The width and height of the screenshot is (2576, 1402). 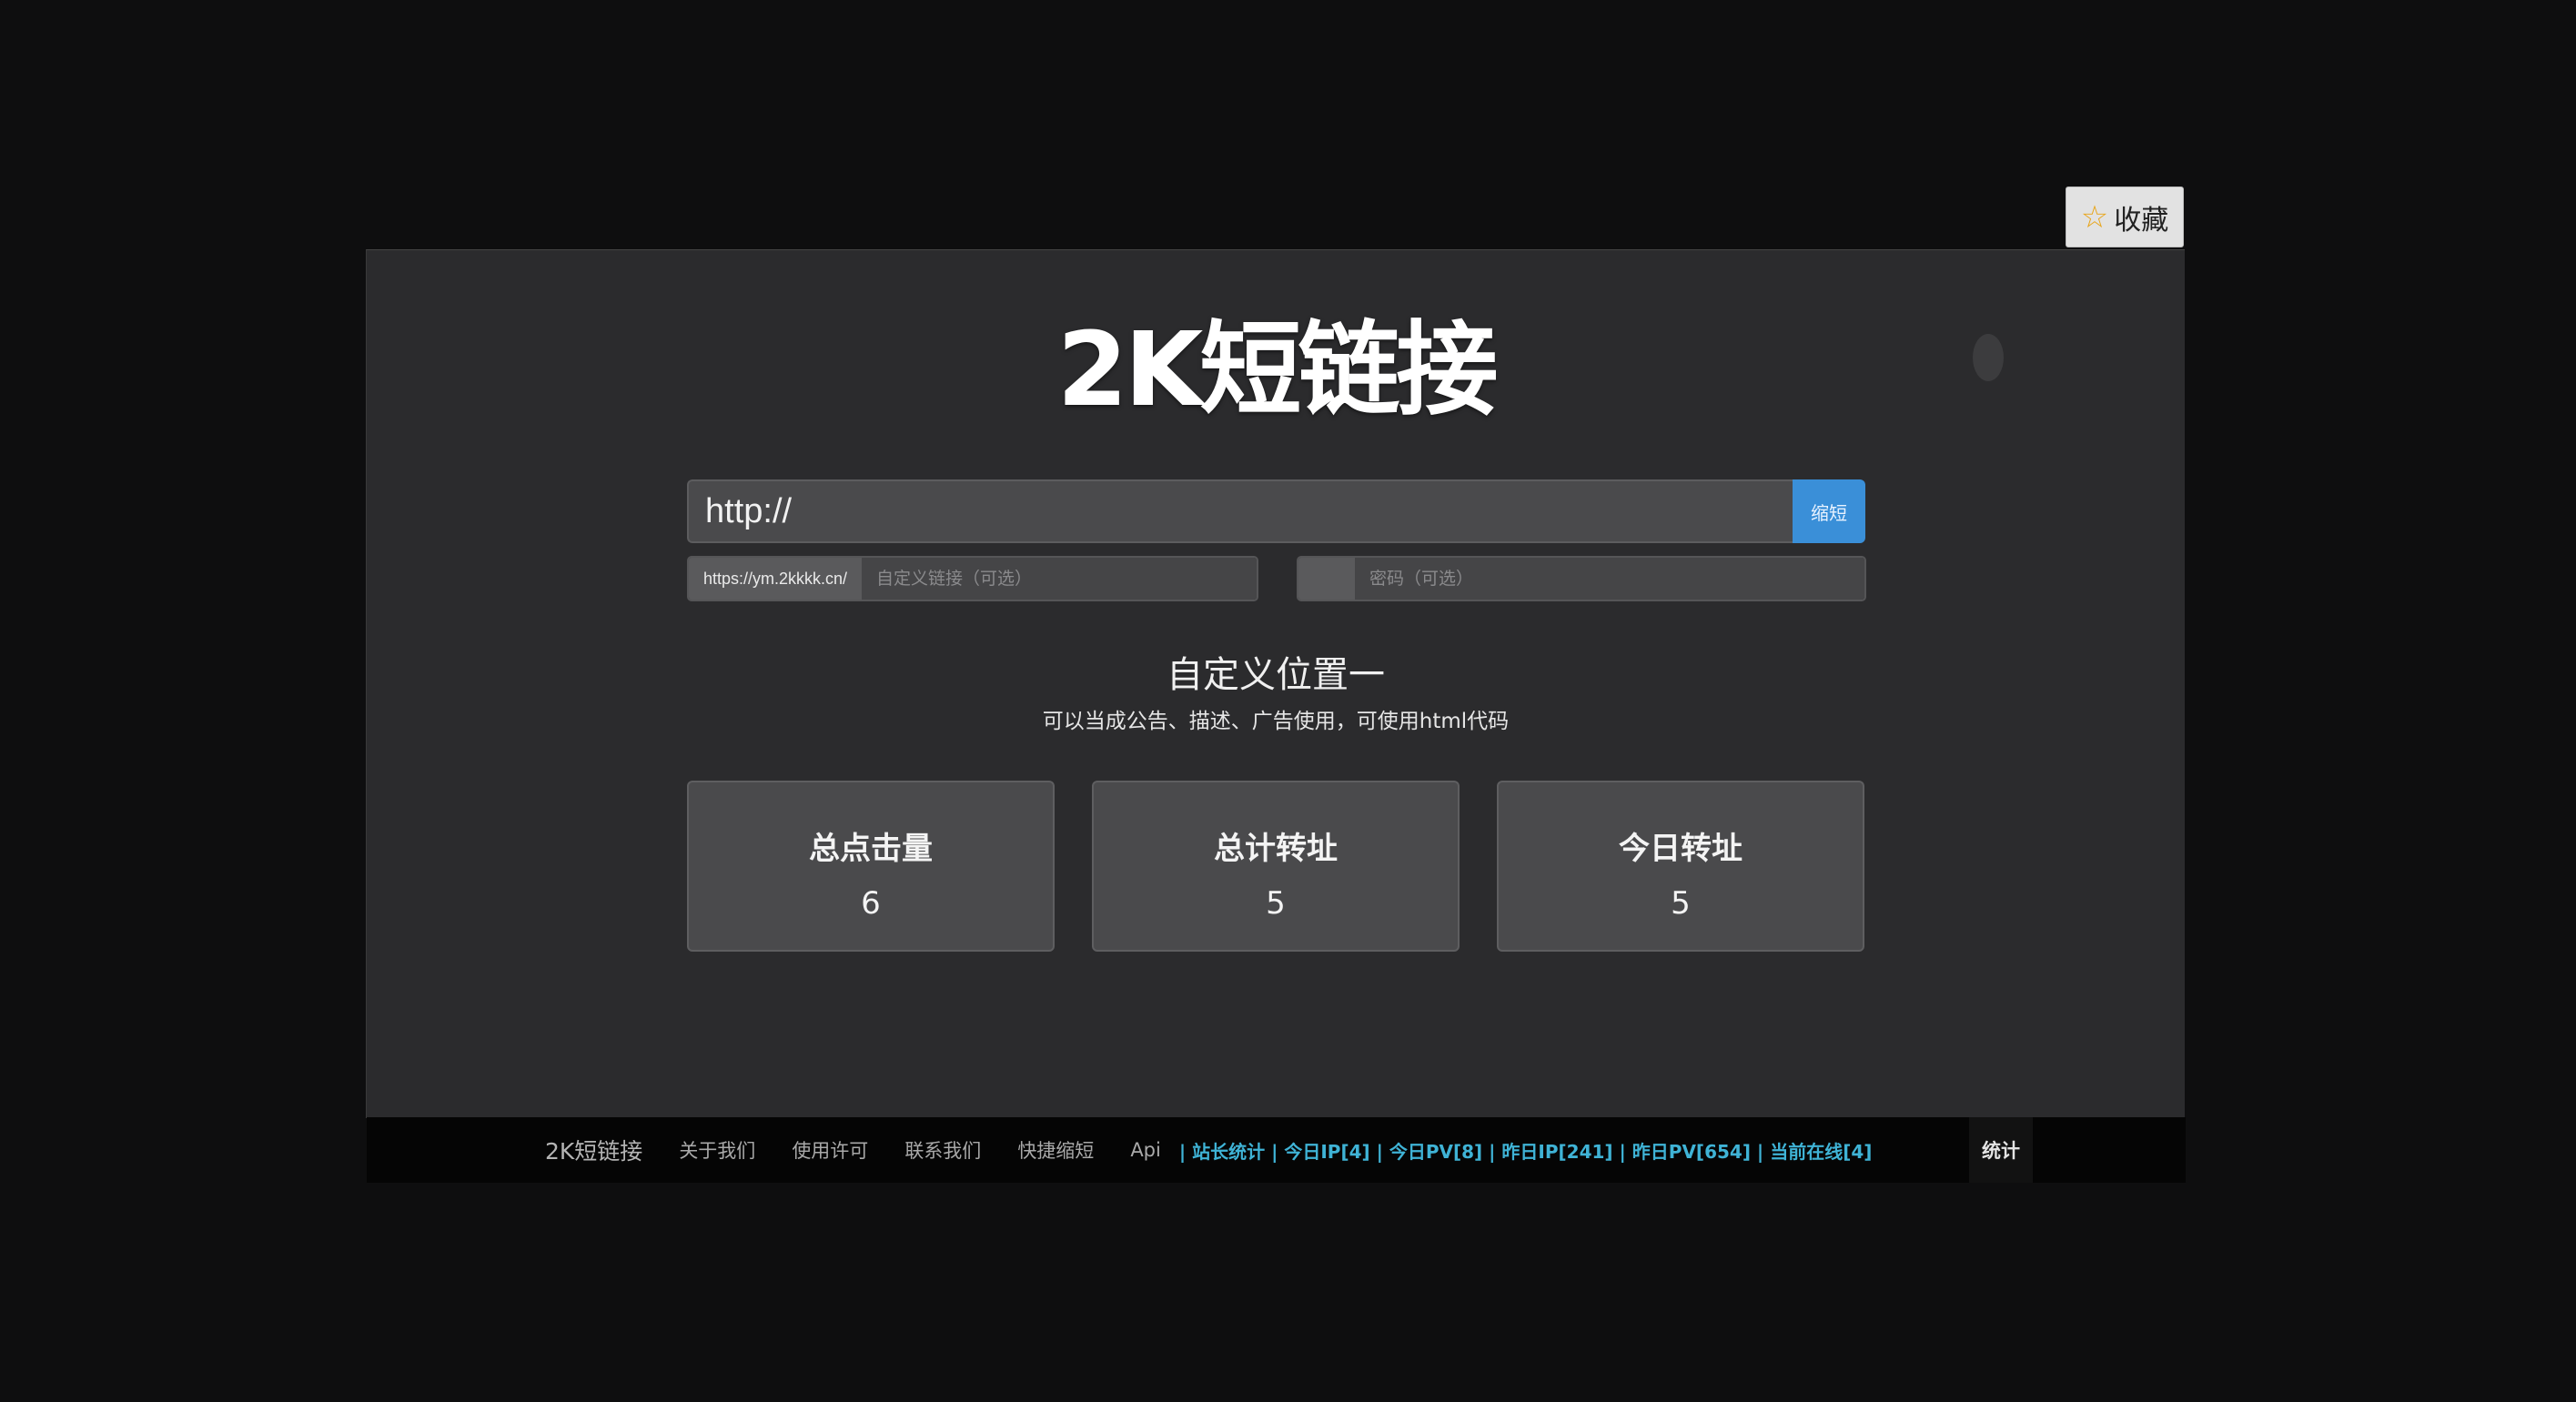 I want to click on footer-brand-link: 2K短链接, so click(x=593, y=1150).